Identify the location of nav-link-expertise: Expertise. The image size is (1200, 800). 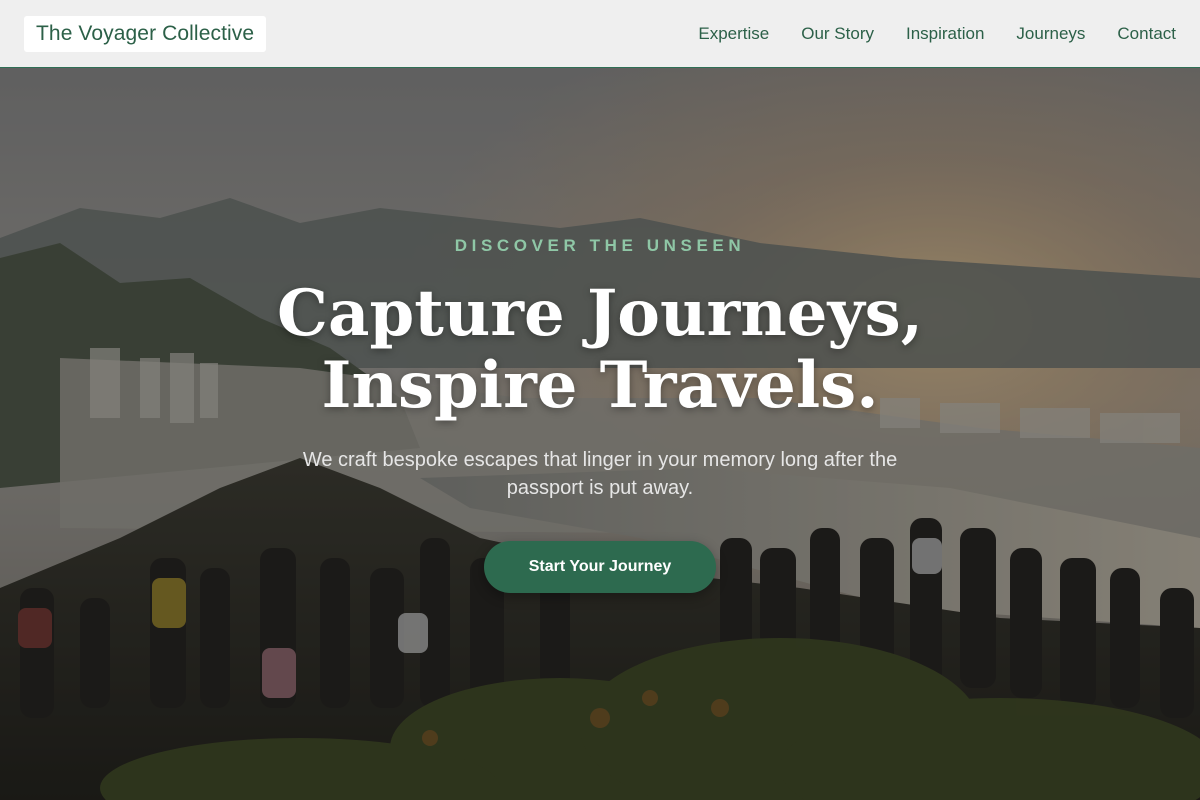
(733, 34).